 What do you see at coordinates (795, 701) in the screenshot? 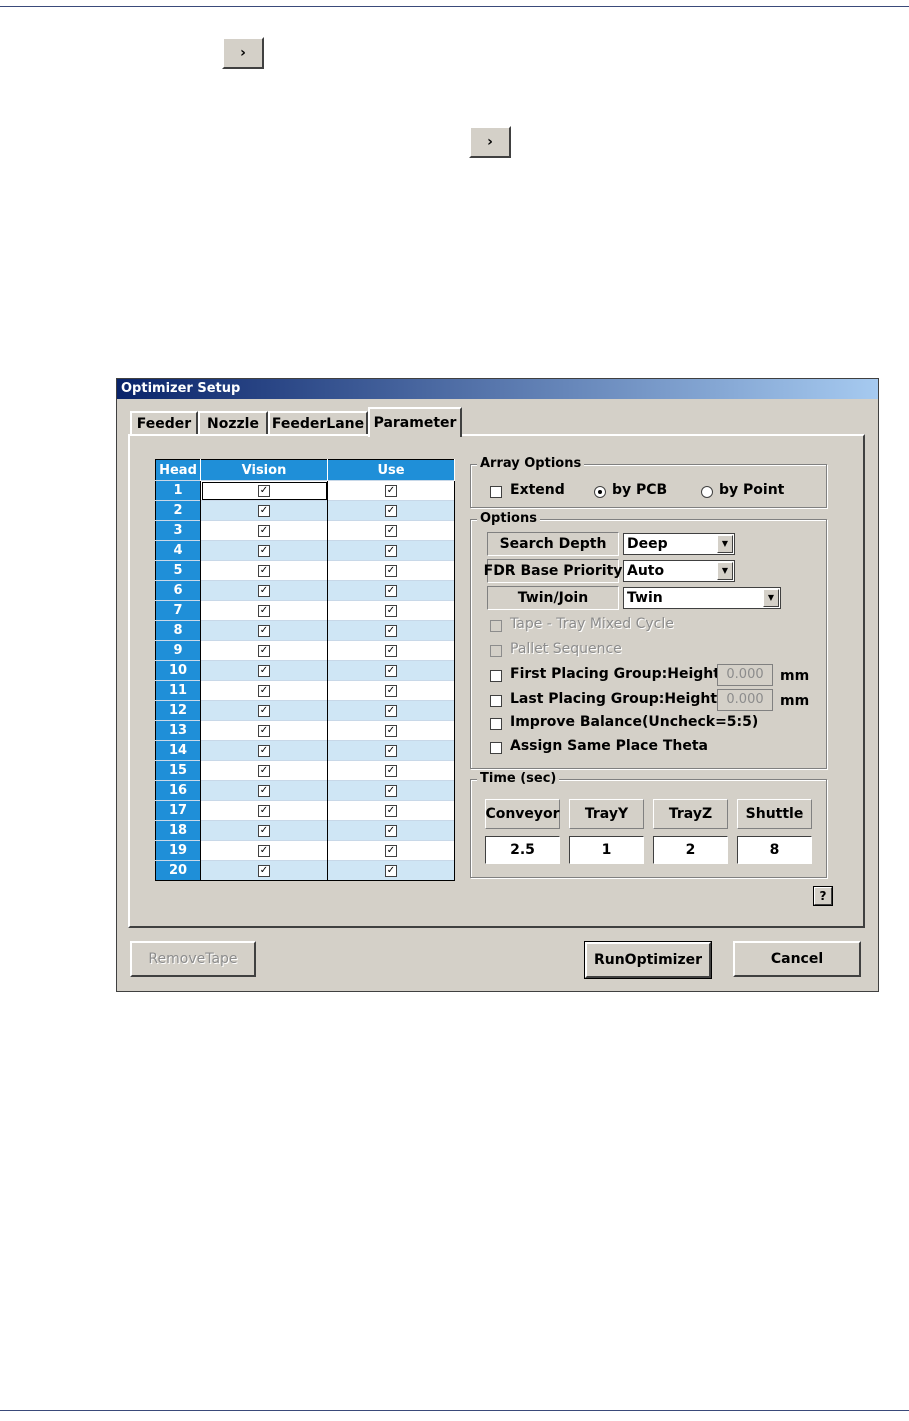
I see `last-unit: mm` at bounding box center [795, 701].